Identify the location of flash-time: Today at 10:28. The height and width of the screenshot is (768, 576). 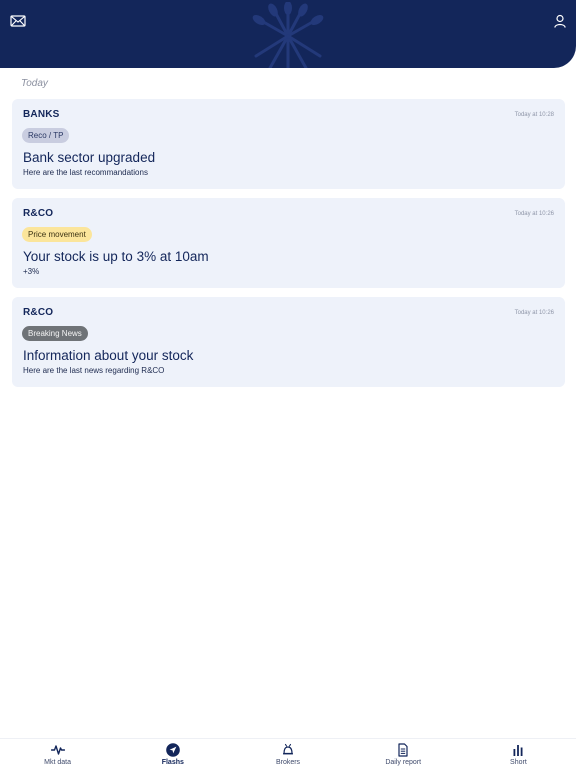
(534, 115).